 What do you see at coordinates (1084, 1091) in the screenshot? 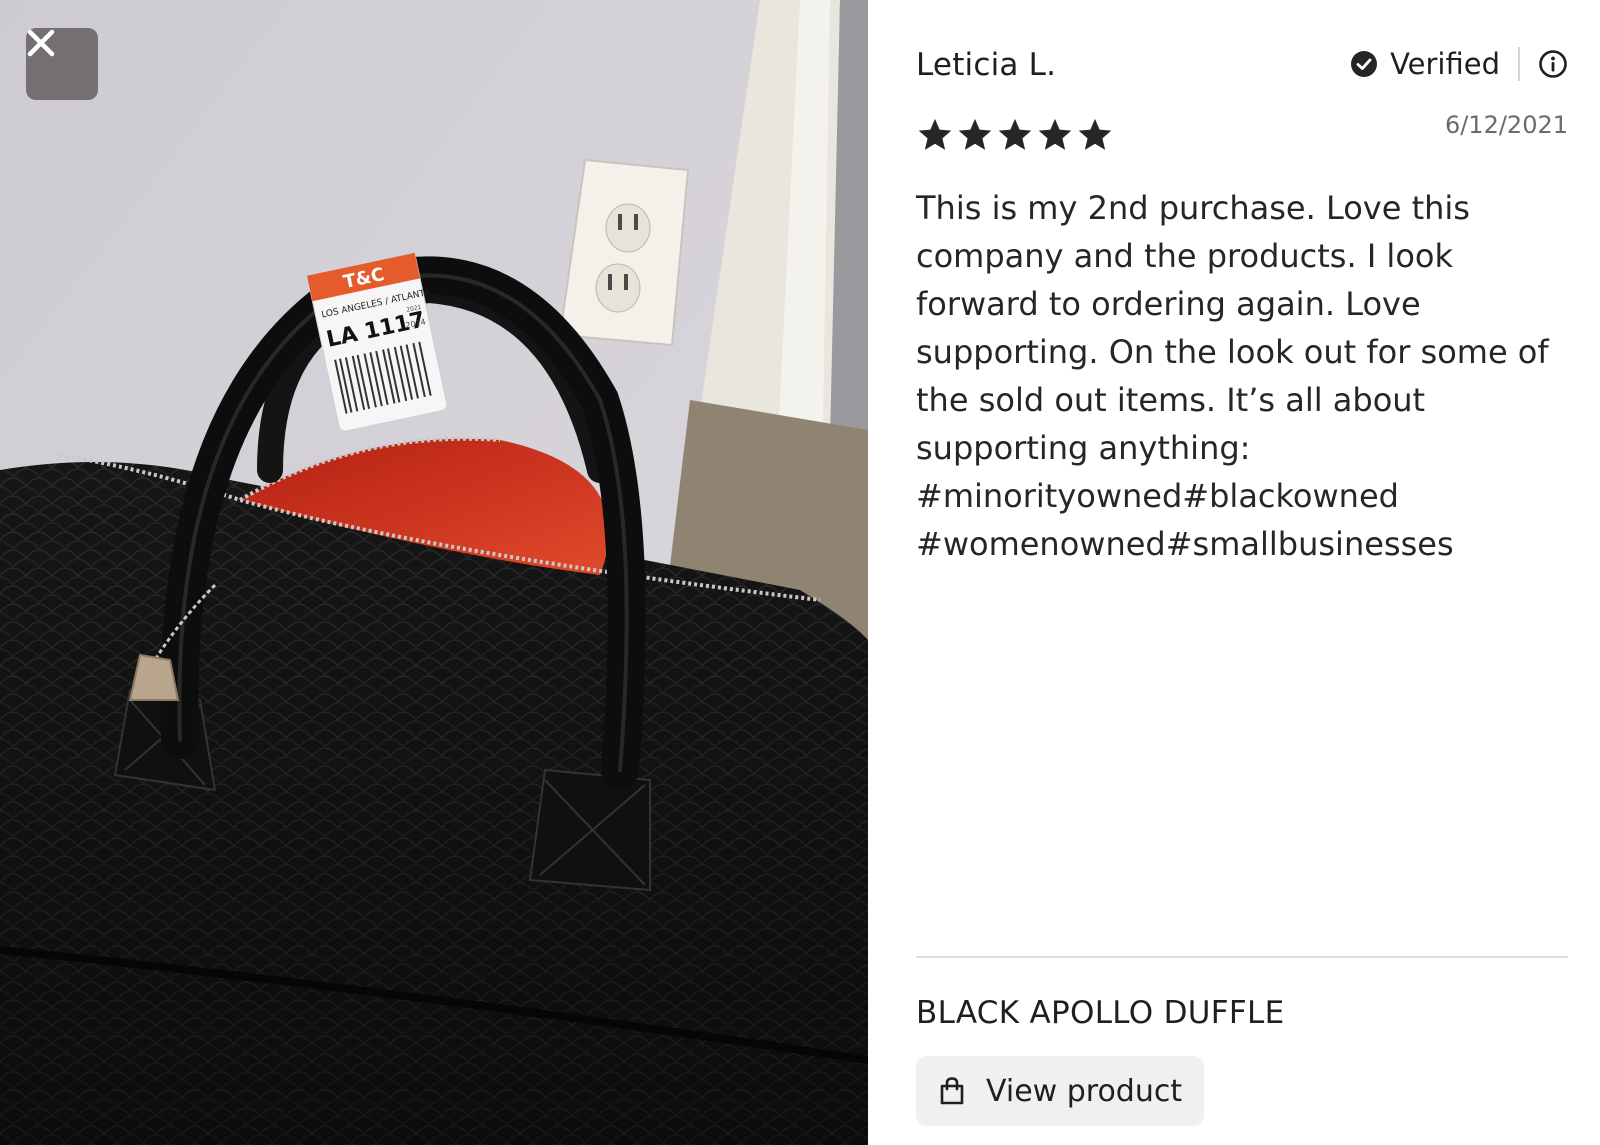
I see `view-product-label: View product` at bounding box center [1084, 1091].